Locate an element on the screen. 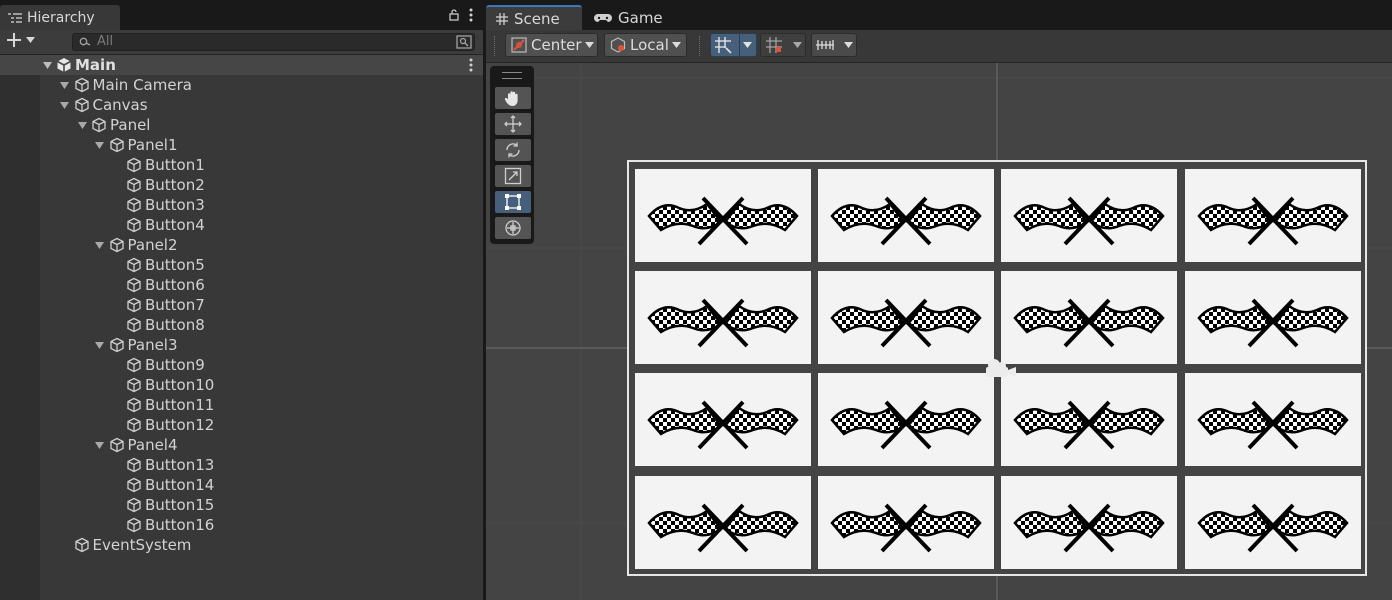 Image resolution: width=1392 pixels, height=600 pixels. hierarchy-item-row: Button16 is located at coordinates (241, 525).